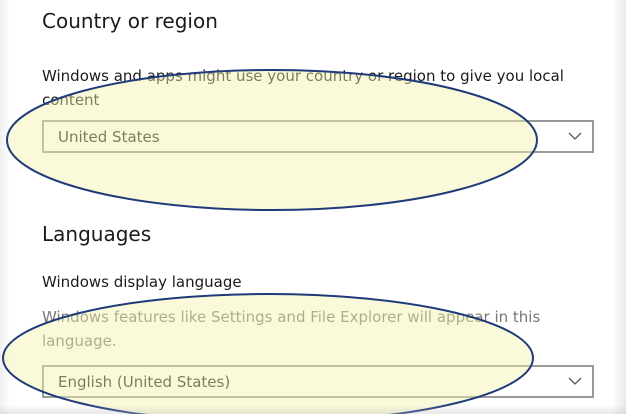 The image size is (626, 414). Describe the element at coordinates (318, 381) in the screenshot. I see `display-language-dropdown: English (United States)` at that location.